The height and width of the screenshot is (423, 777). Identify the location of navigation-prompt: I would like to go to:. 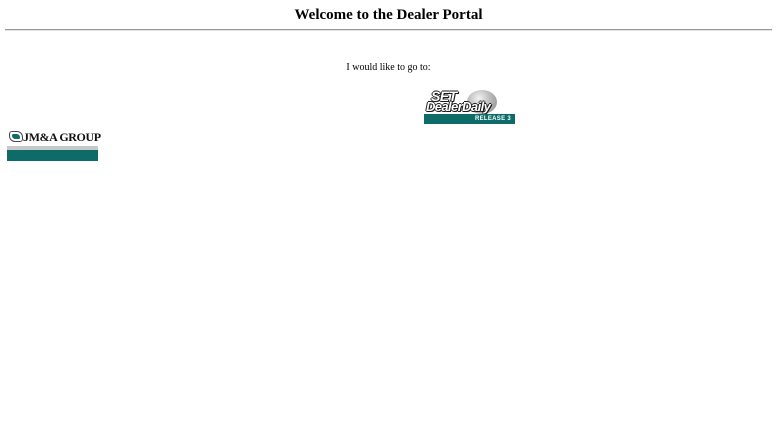
(388, 67).